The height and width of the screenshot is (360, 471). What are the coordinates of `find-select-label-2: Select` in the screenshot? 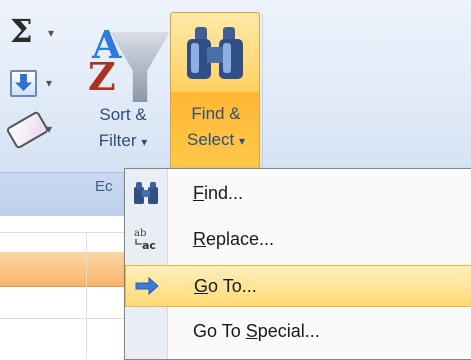 It's located at (210, 139).